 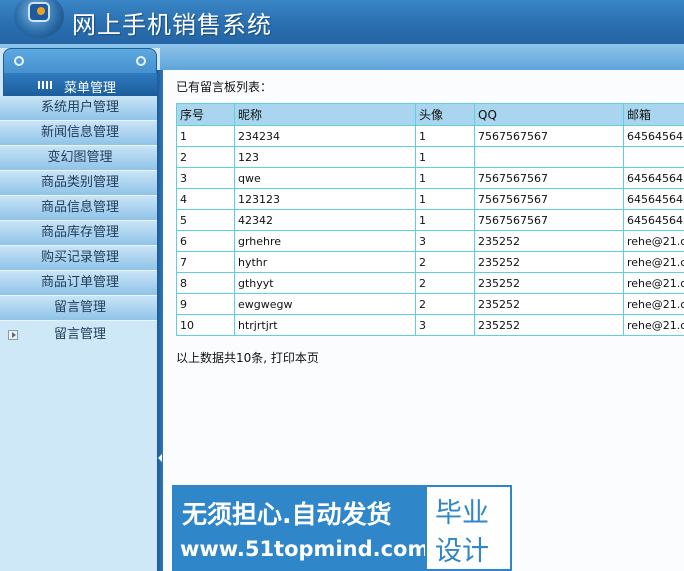 I want to click on column-header: 昵称, so click(x=325, y=114).